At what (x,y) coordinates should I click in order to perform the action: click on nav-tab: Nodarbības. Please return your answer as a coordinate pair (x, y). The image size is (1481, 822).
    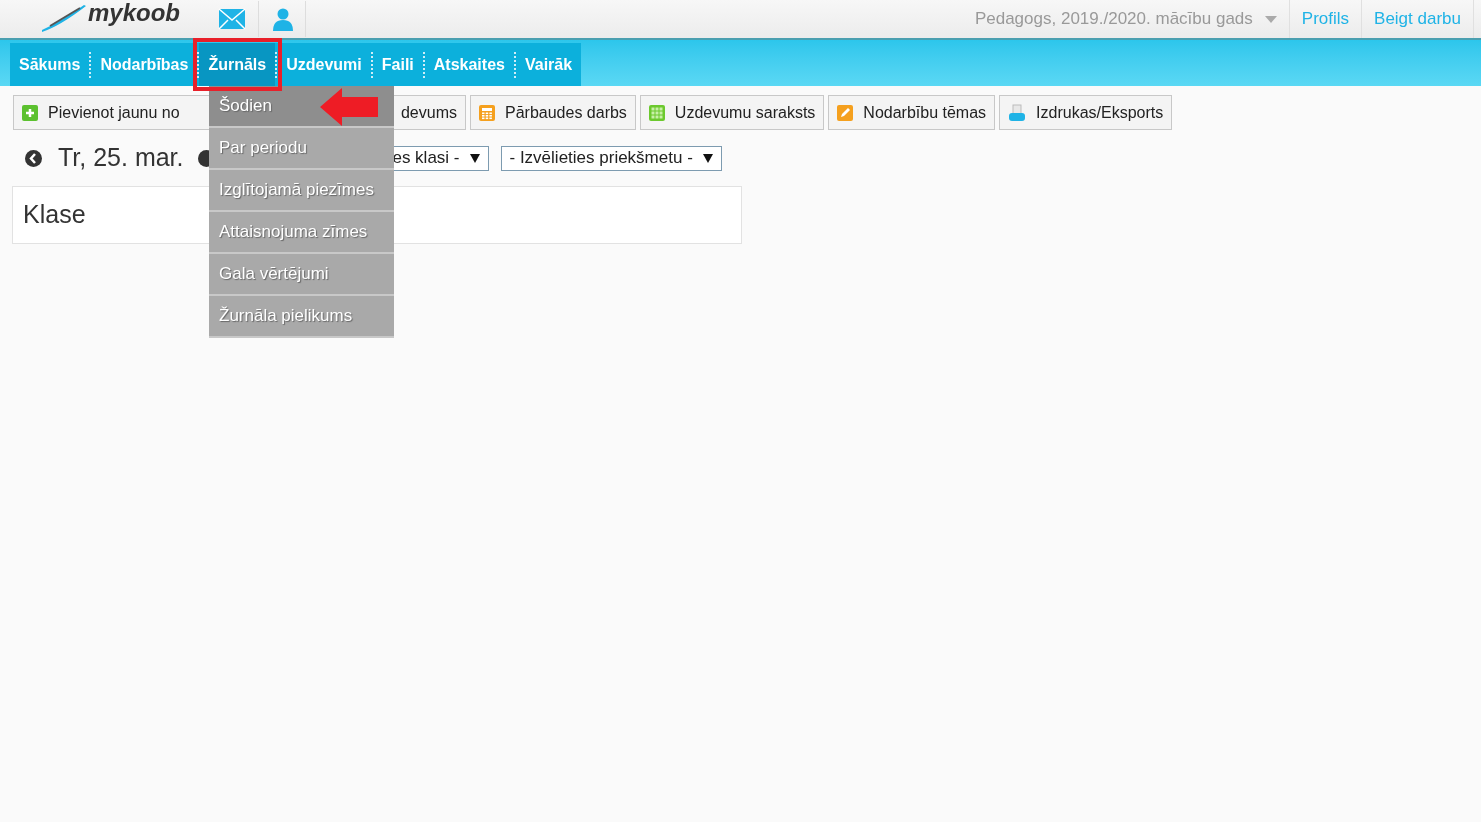
    Looking at the image, I should click on (144, 64).